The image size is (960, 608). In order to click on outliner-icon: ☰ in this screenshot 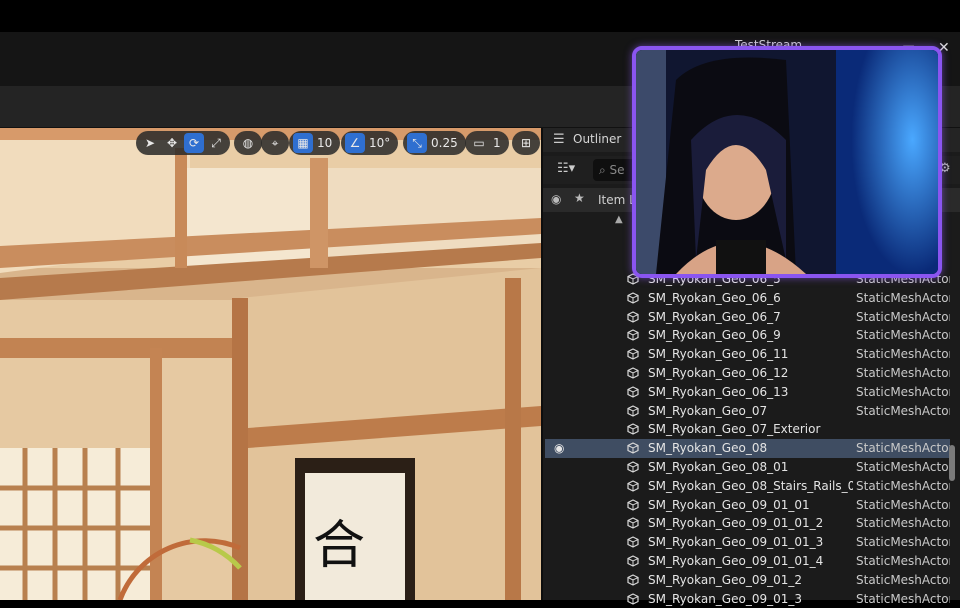, I will do `click(559, 139)`.